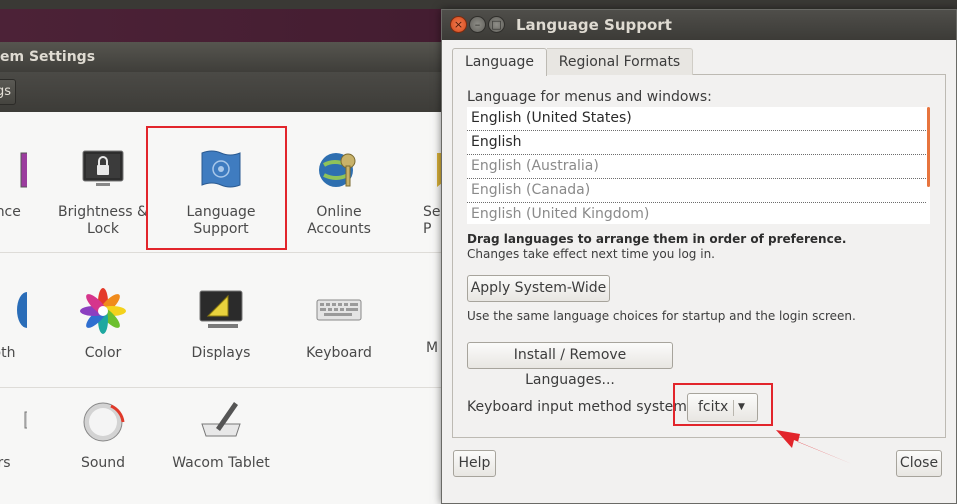 The width and height of the screenshot is (957, 504). What do you see at coordinates (26, 170) in the screenshot?
I see `appearance-icon` at bounding box center [26, 170].